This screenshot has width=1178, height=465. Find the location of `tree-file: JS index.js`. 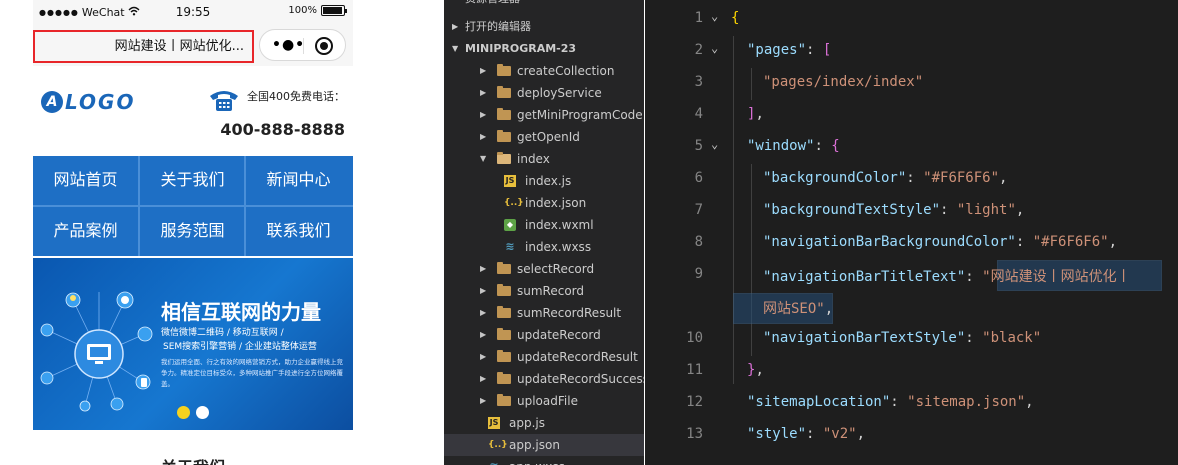

tree-file: JS index.js is located at coordinates (544, 181).